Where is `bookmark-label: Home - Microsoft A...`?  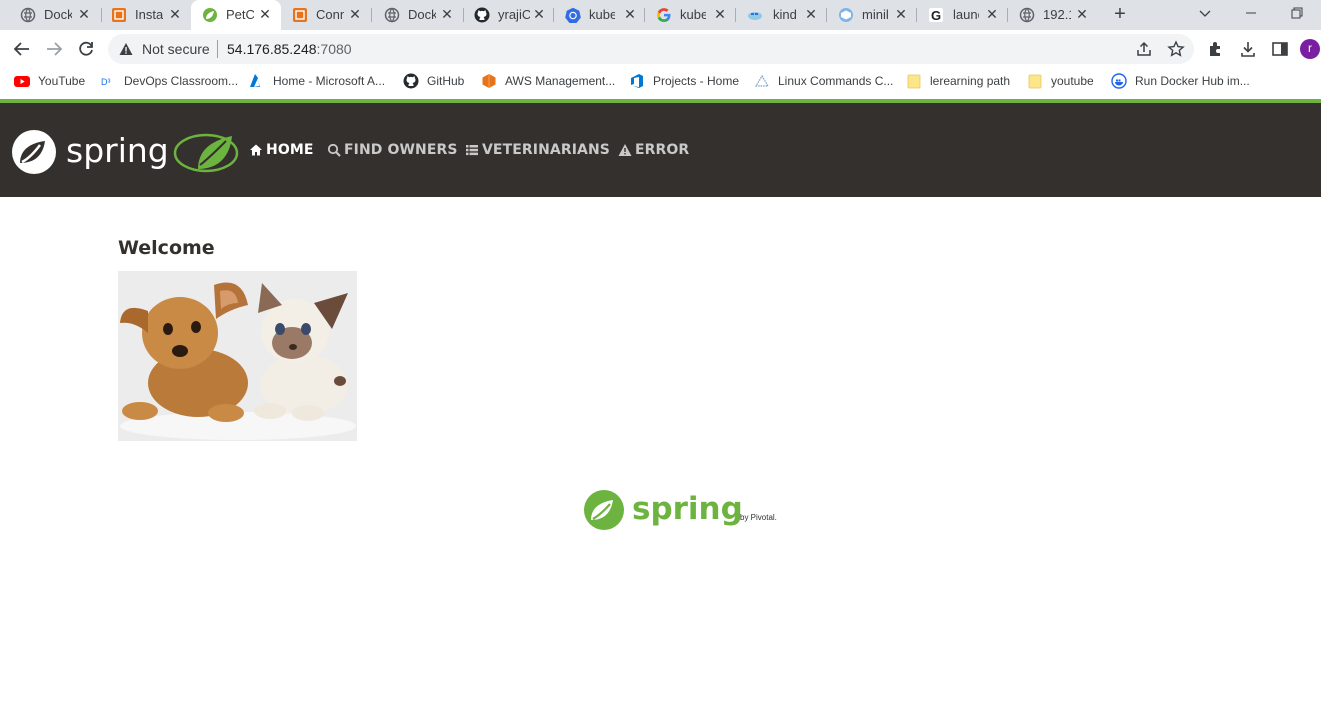 bookmark-label: Home - Microsoft A... is located at coordinates (329, 81).